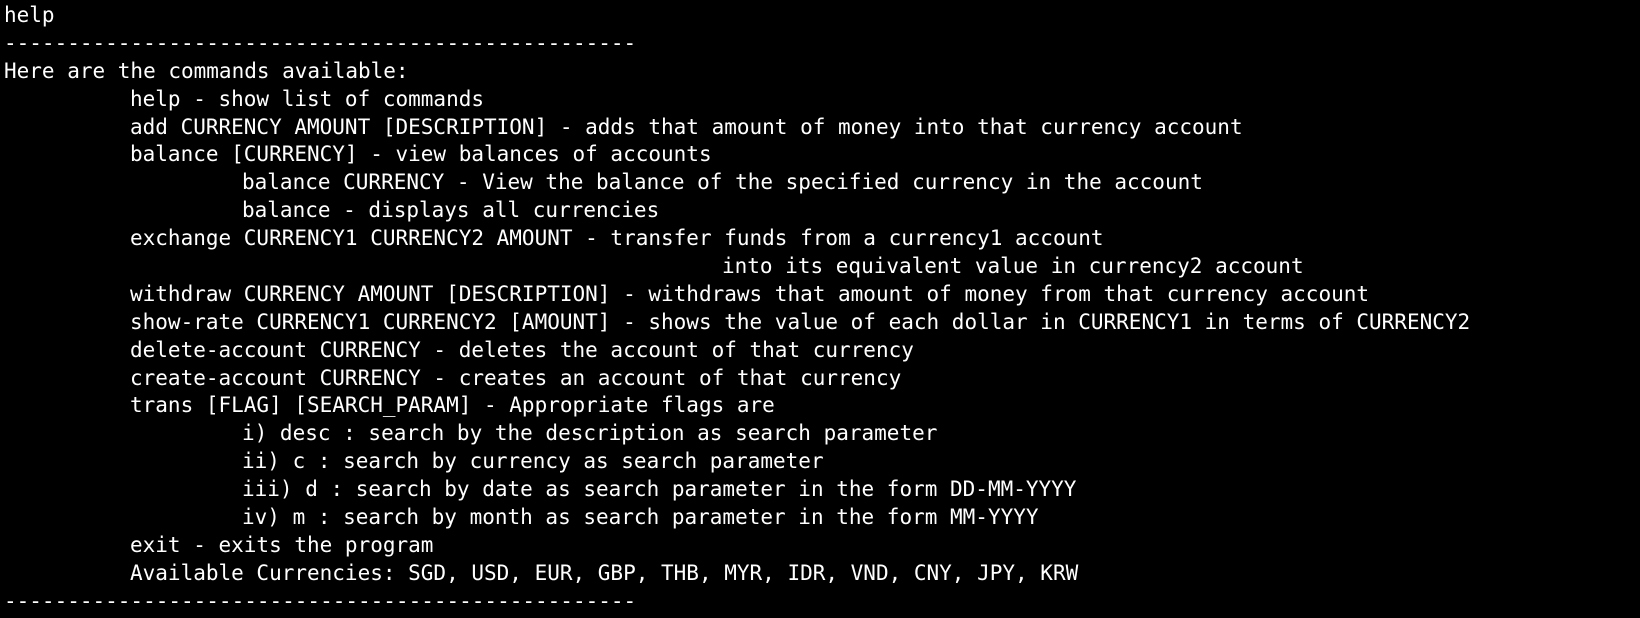 Image resolution: width=1640 pixels, height=618 pixels. What do you see at coordinates (282, 544) in the screenshot?
I see `exit-command-line: exit - exits the program` at bounding box center [282, 544].